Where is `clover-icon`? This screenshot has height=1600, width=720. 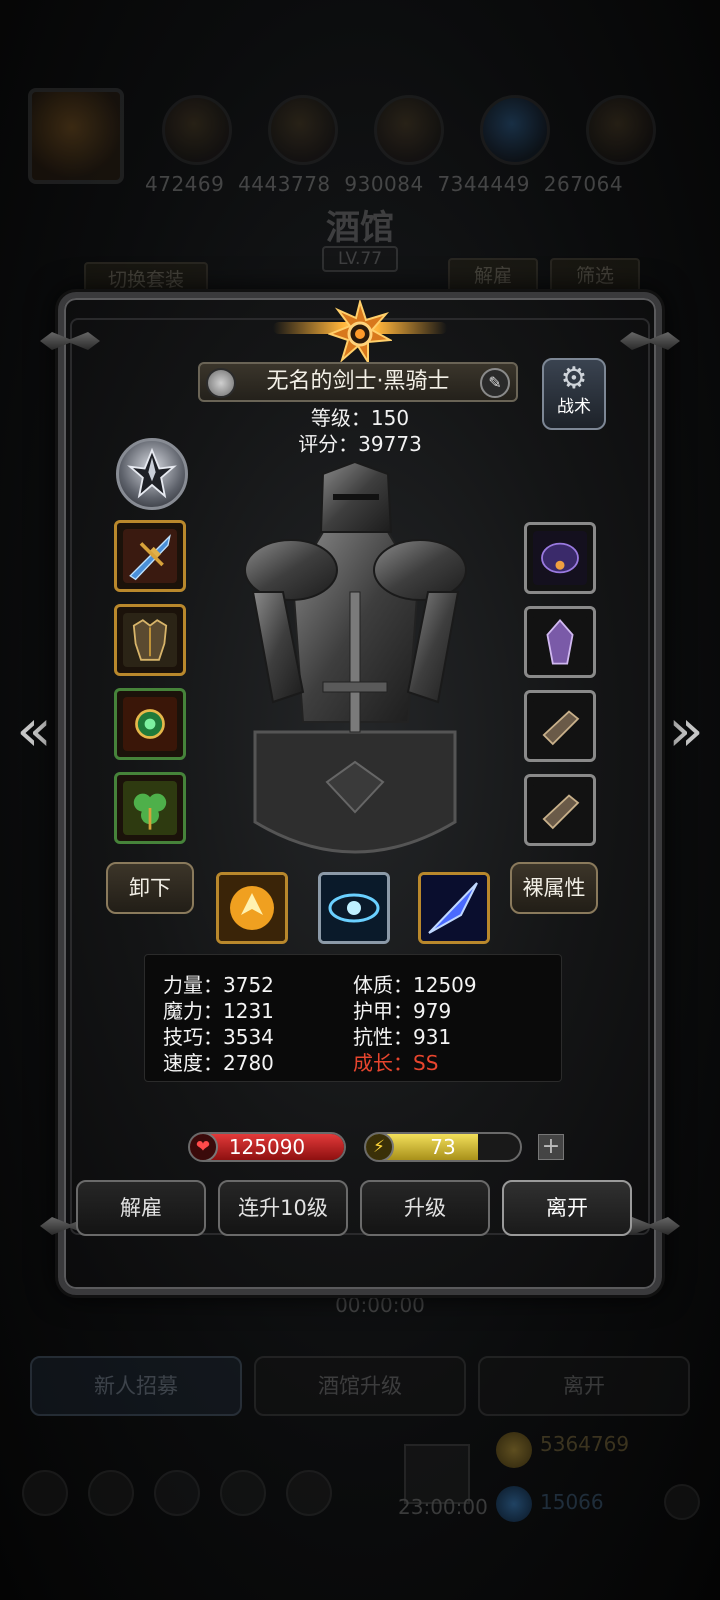
clover-icon is located at coordinates (150, 808).